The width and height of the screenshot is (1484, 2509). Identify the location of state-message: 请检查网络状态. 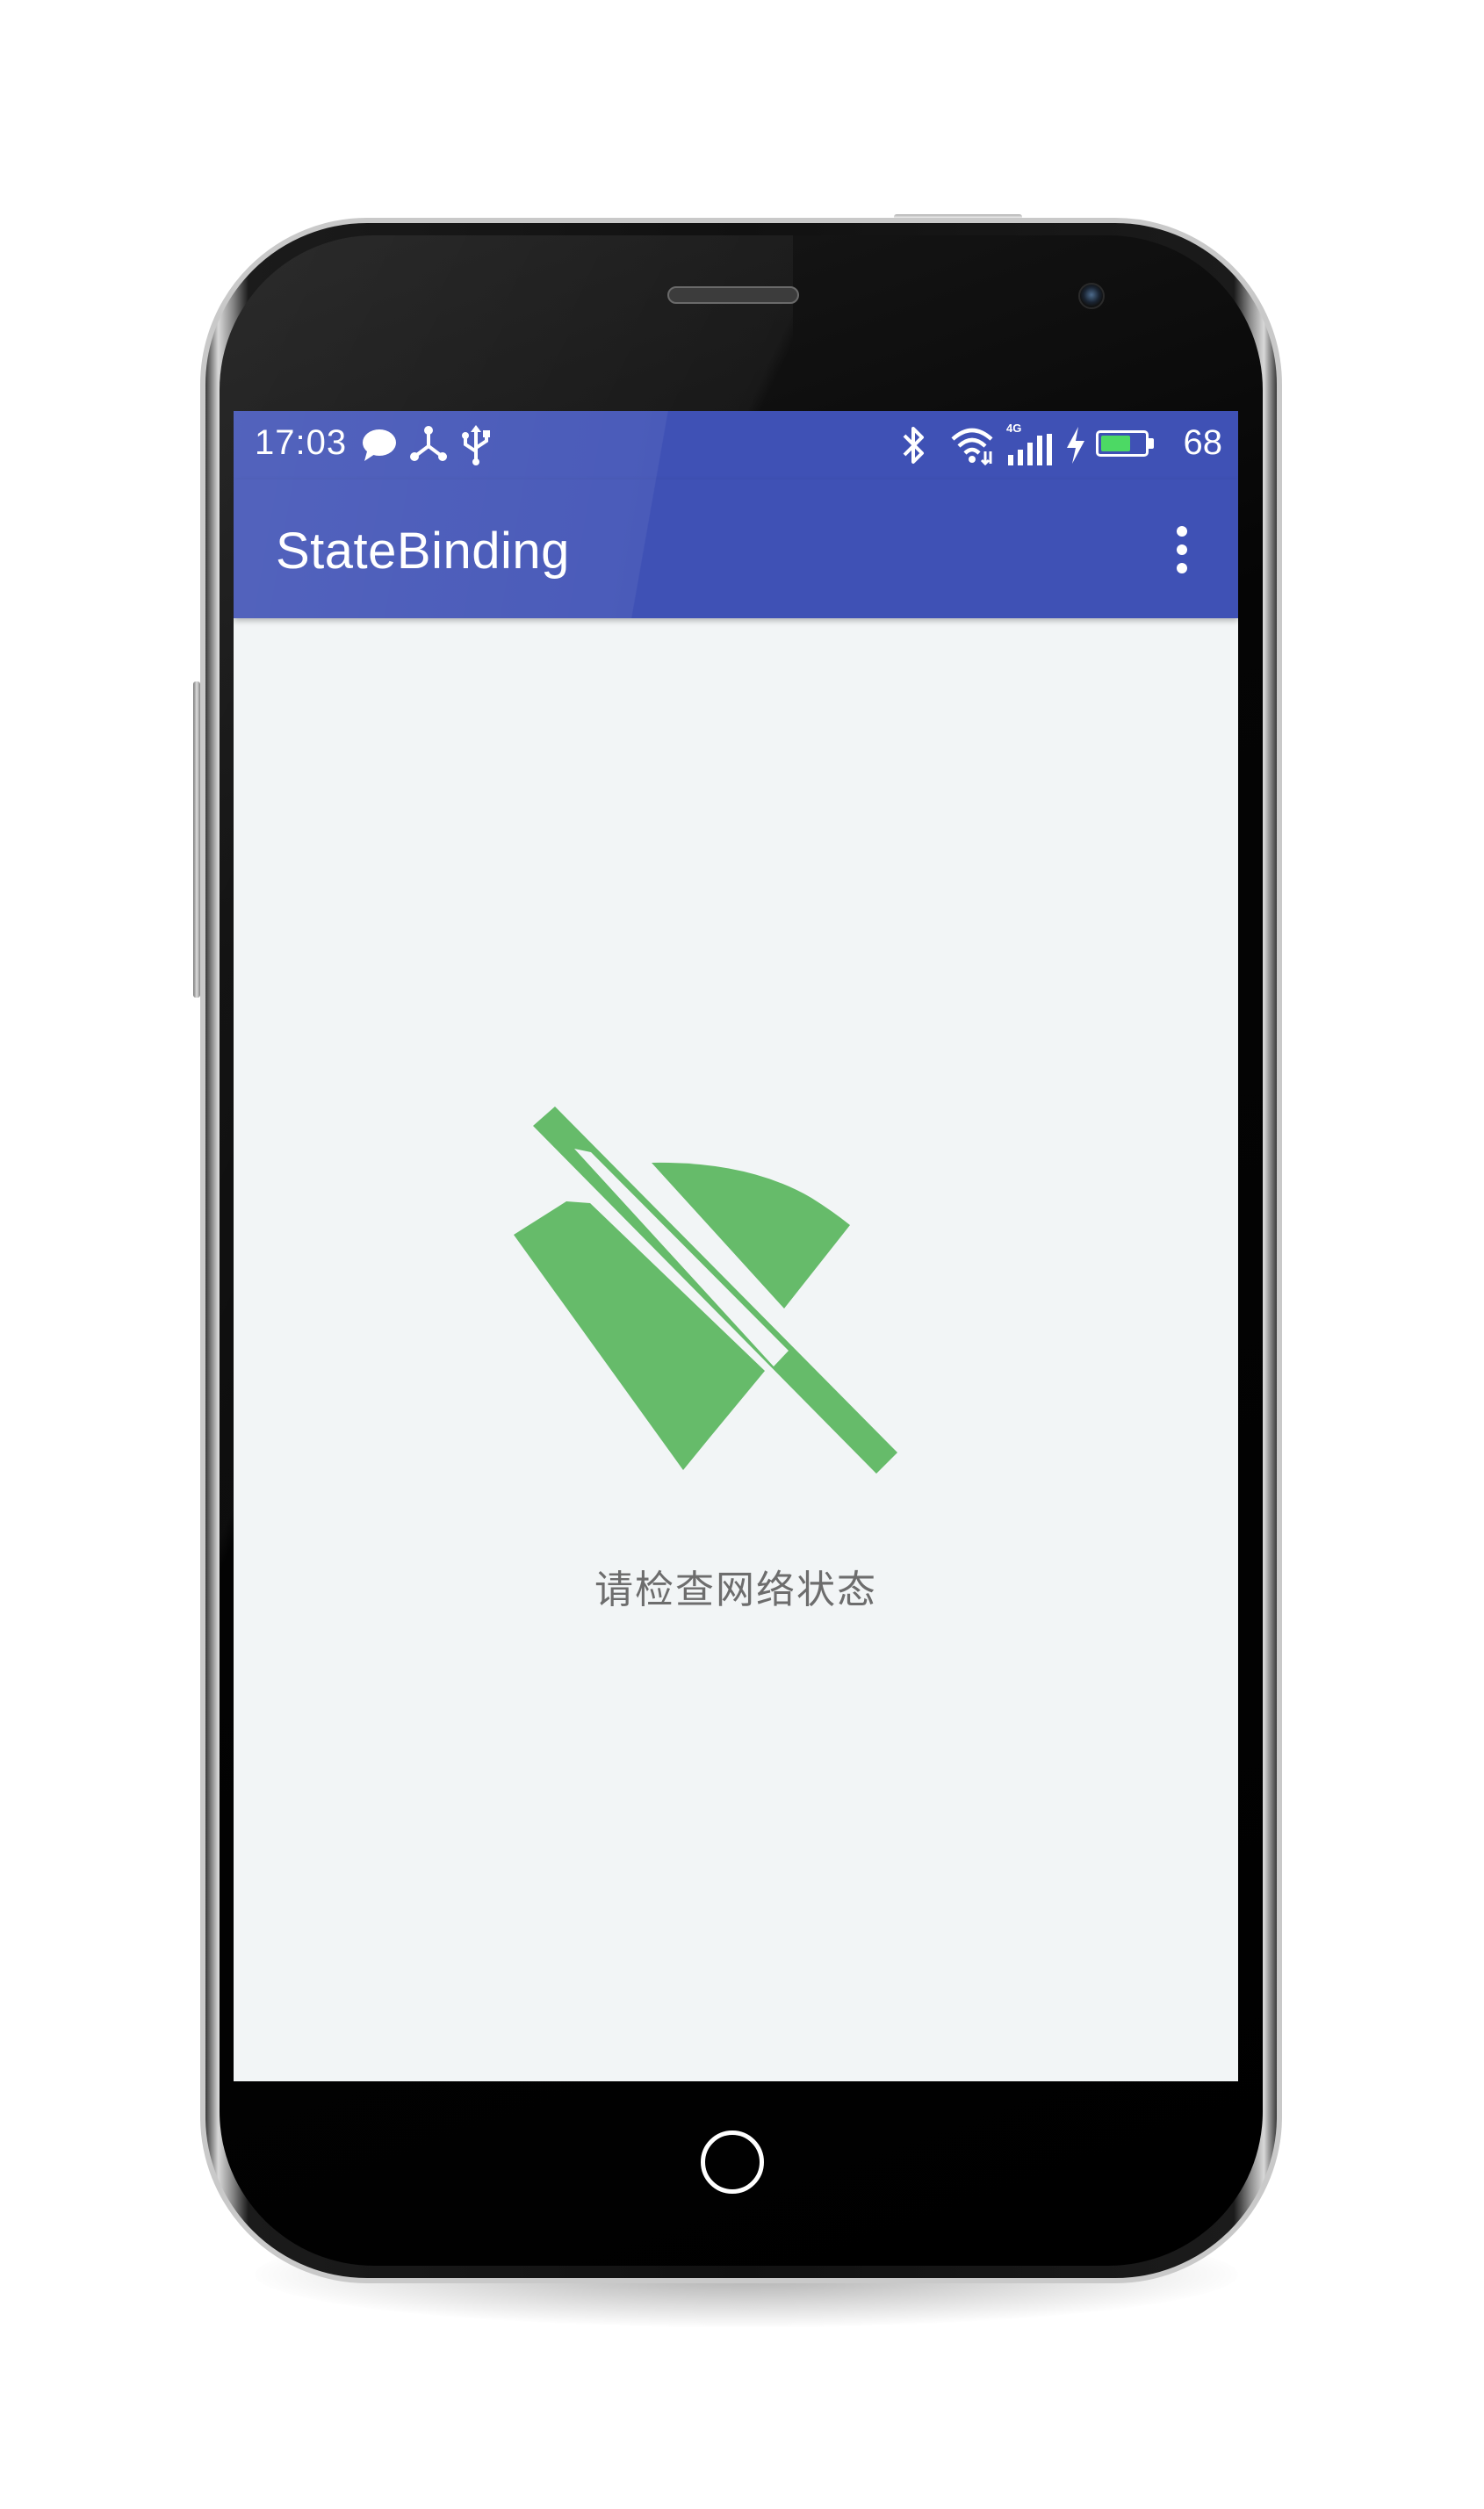
(735, 1590).